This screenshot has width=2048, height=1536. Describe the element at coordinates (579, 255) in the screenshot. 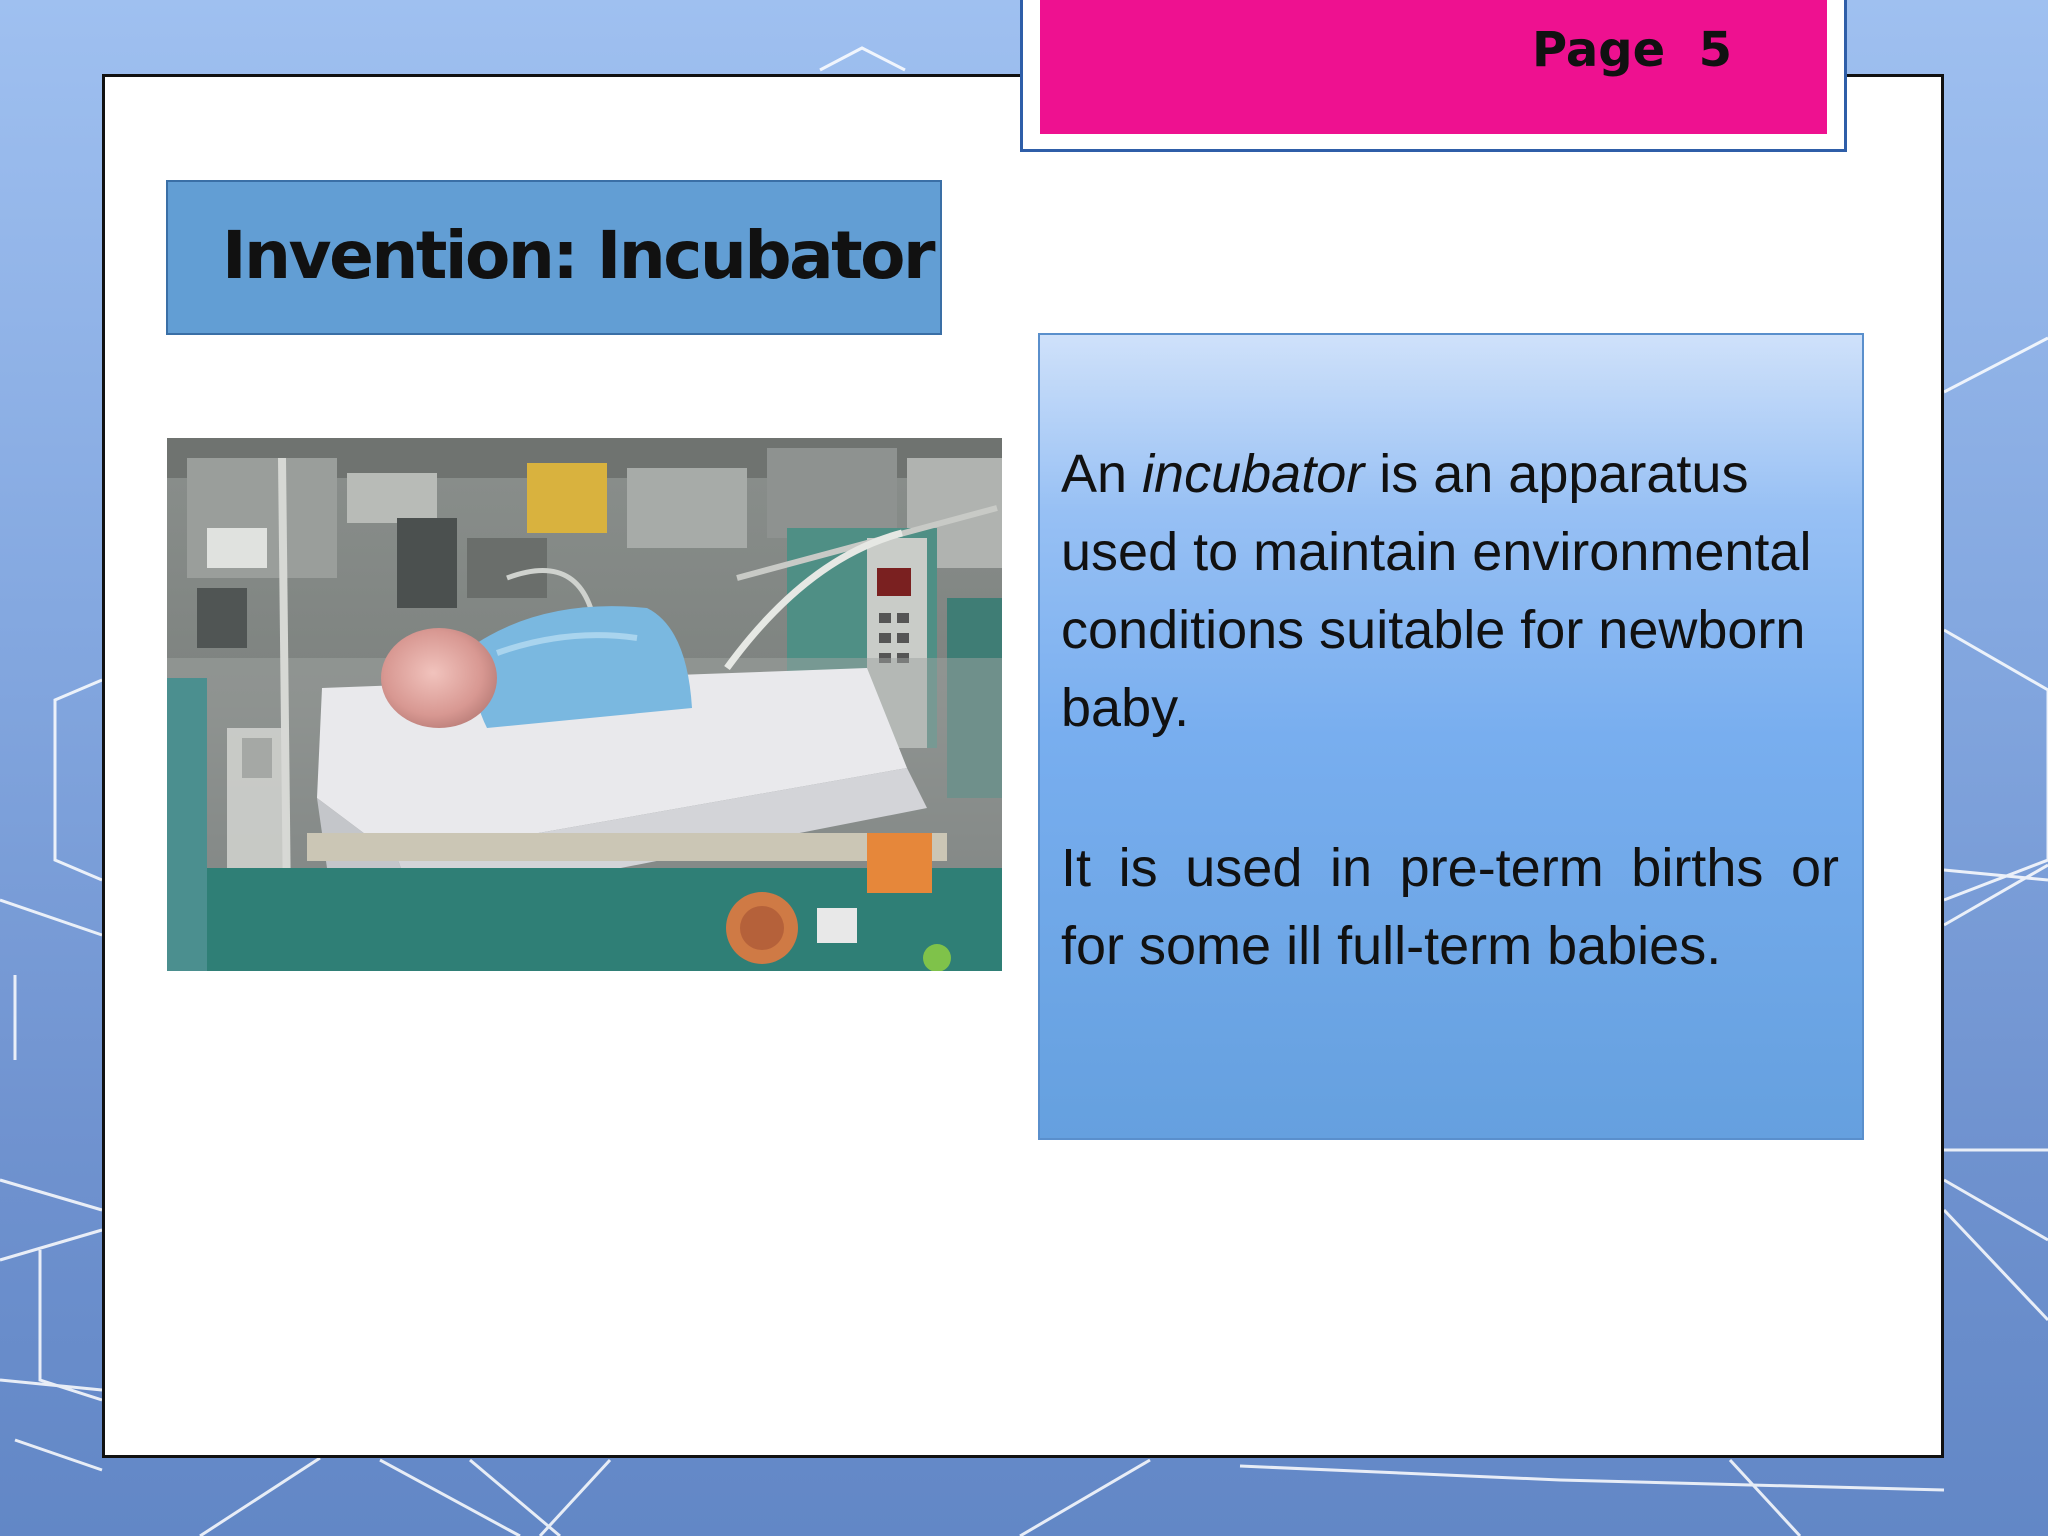

I see `slide-title: Invention: Incubator` at that location.